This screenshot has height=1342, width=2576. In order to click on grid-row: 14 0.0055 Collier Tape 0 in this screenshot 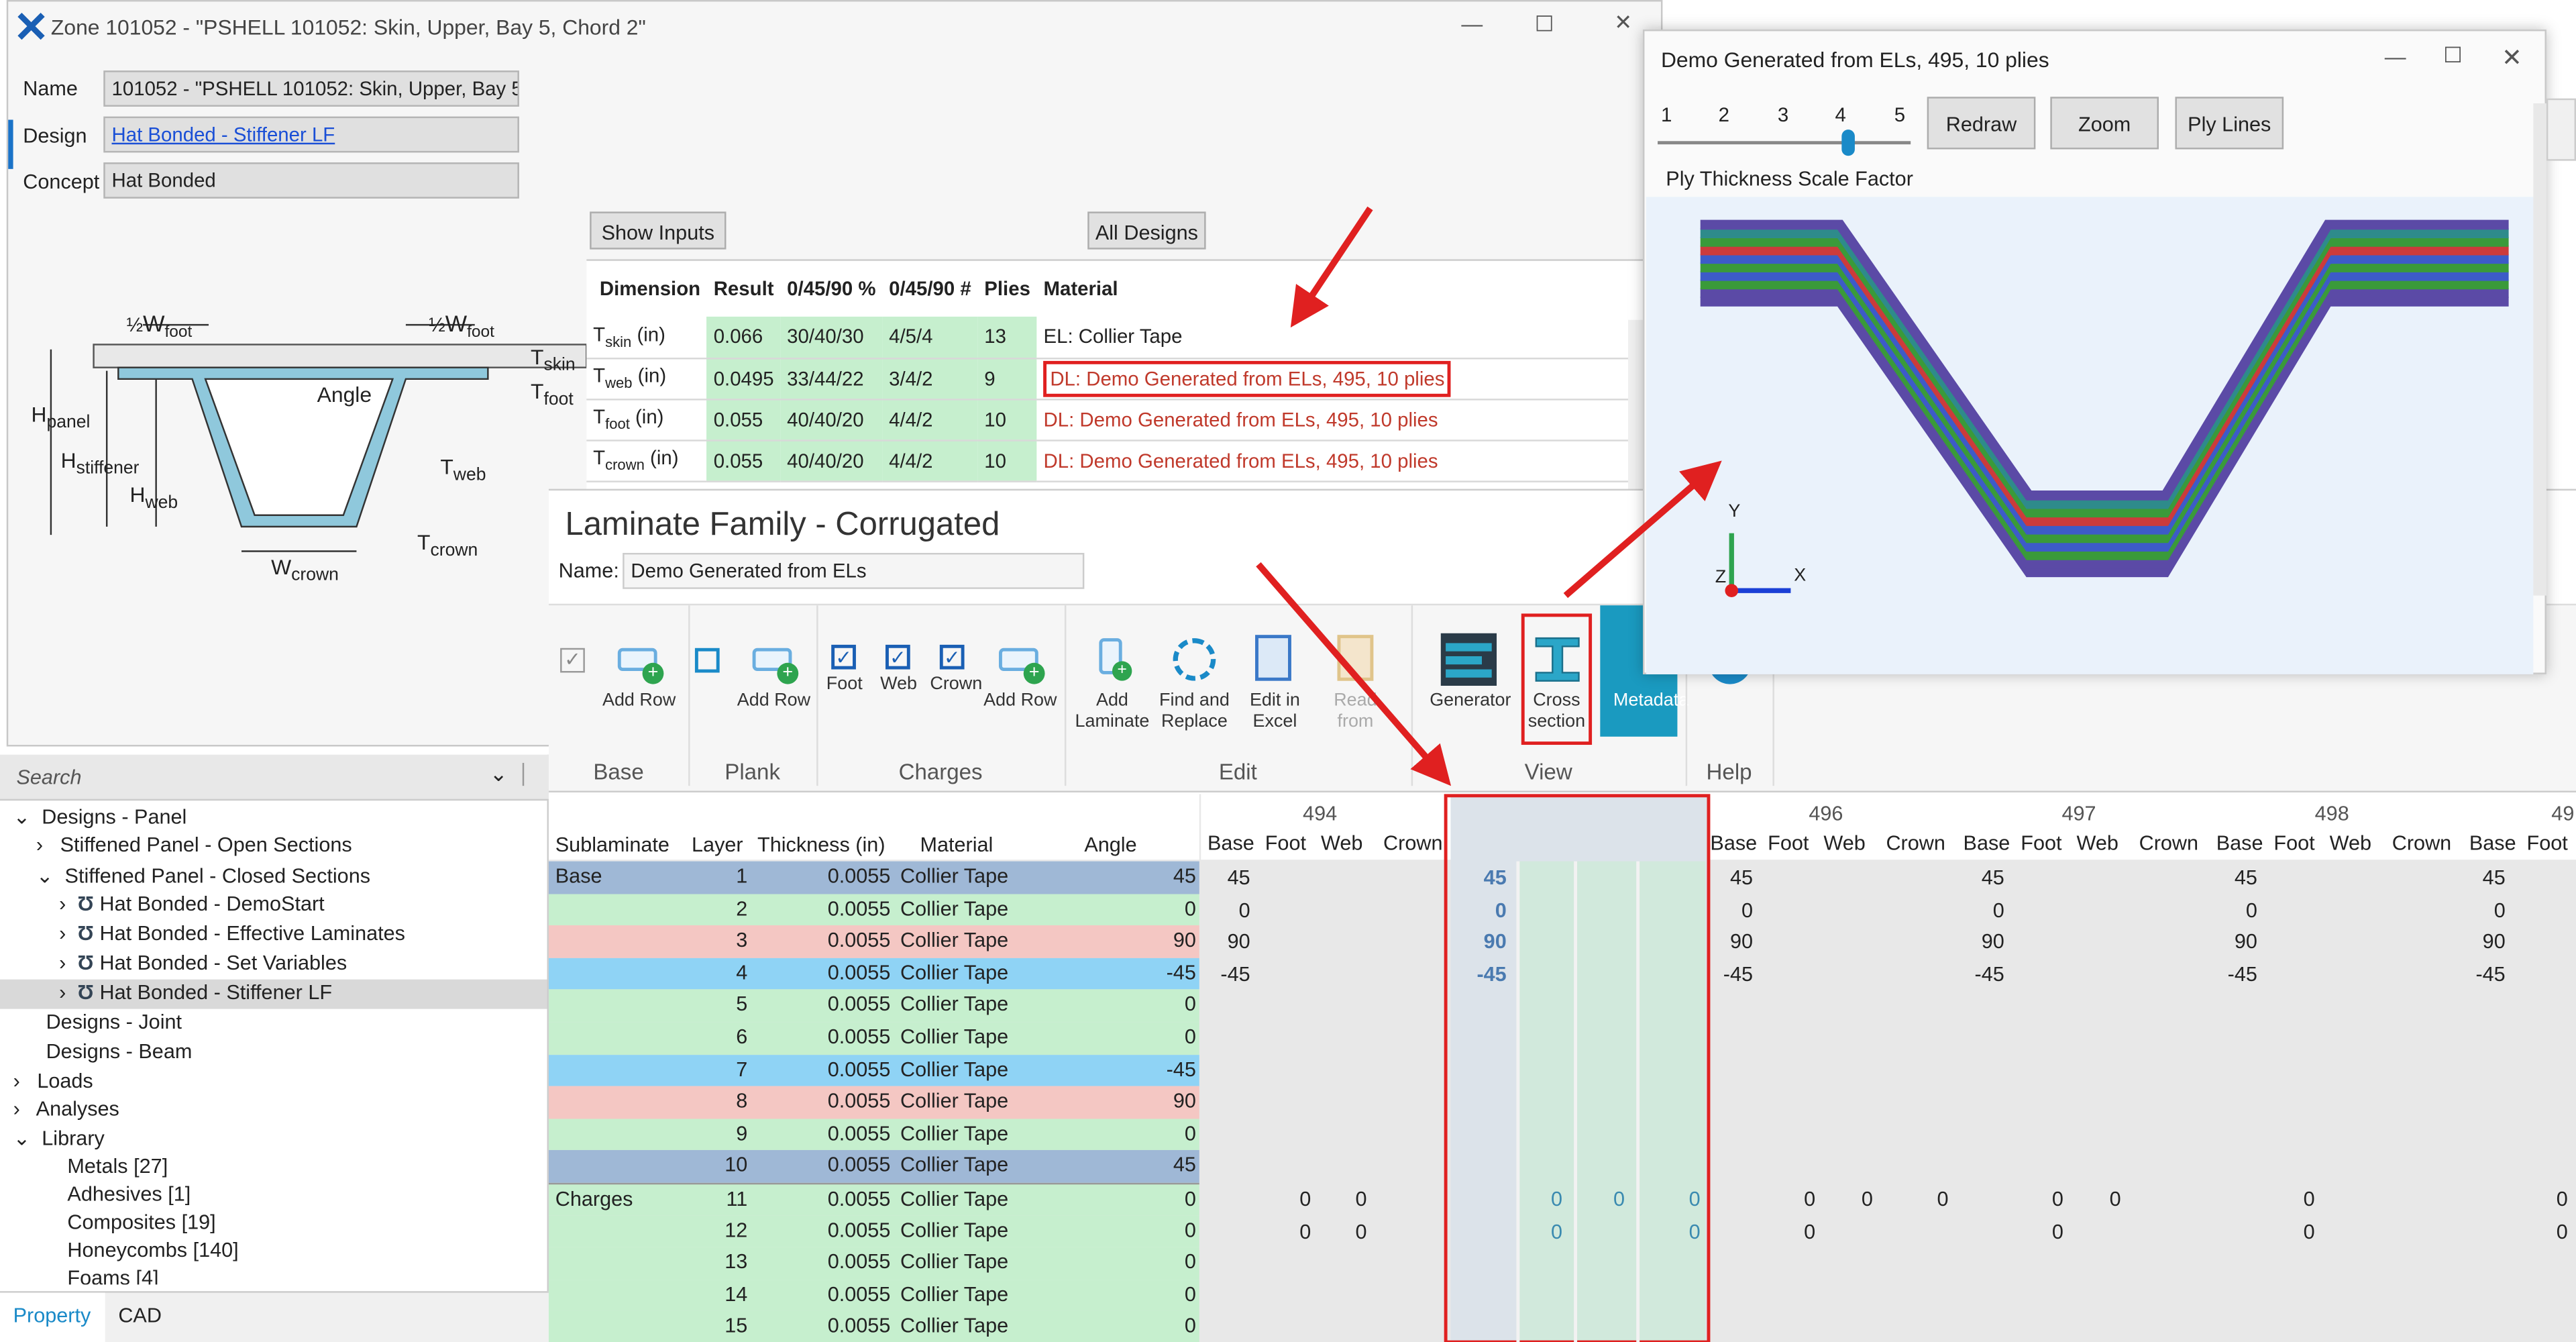, I will do `click(873, 1296)`.